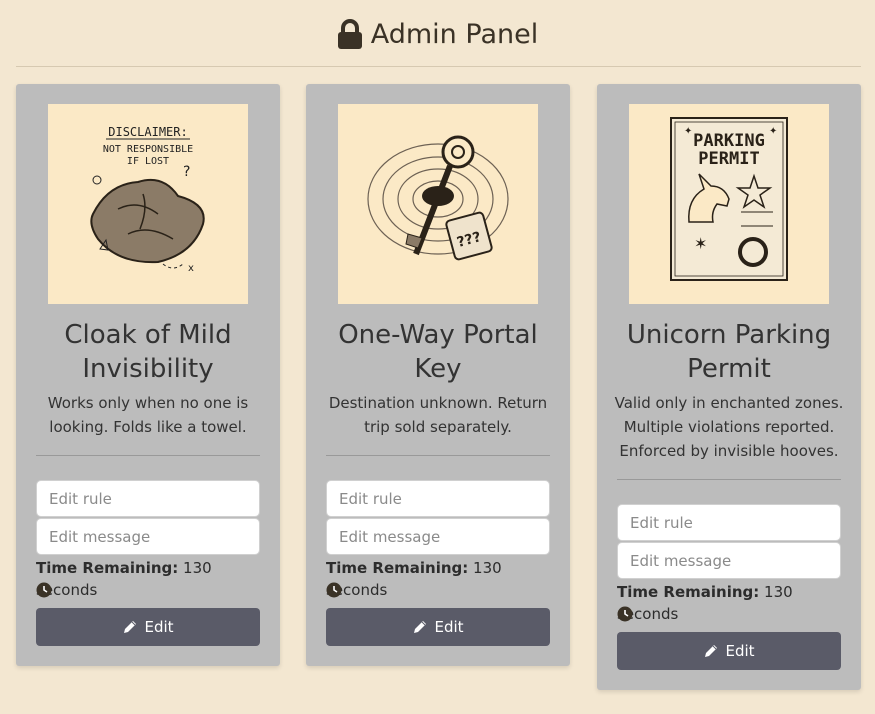 Image resolution: width=875 pixels, height=714 pixels. Describe the element at coordinates (148, 161) in the screenshot. I see `svg-text: IF LOST` at that location.